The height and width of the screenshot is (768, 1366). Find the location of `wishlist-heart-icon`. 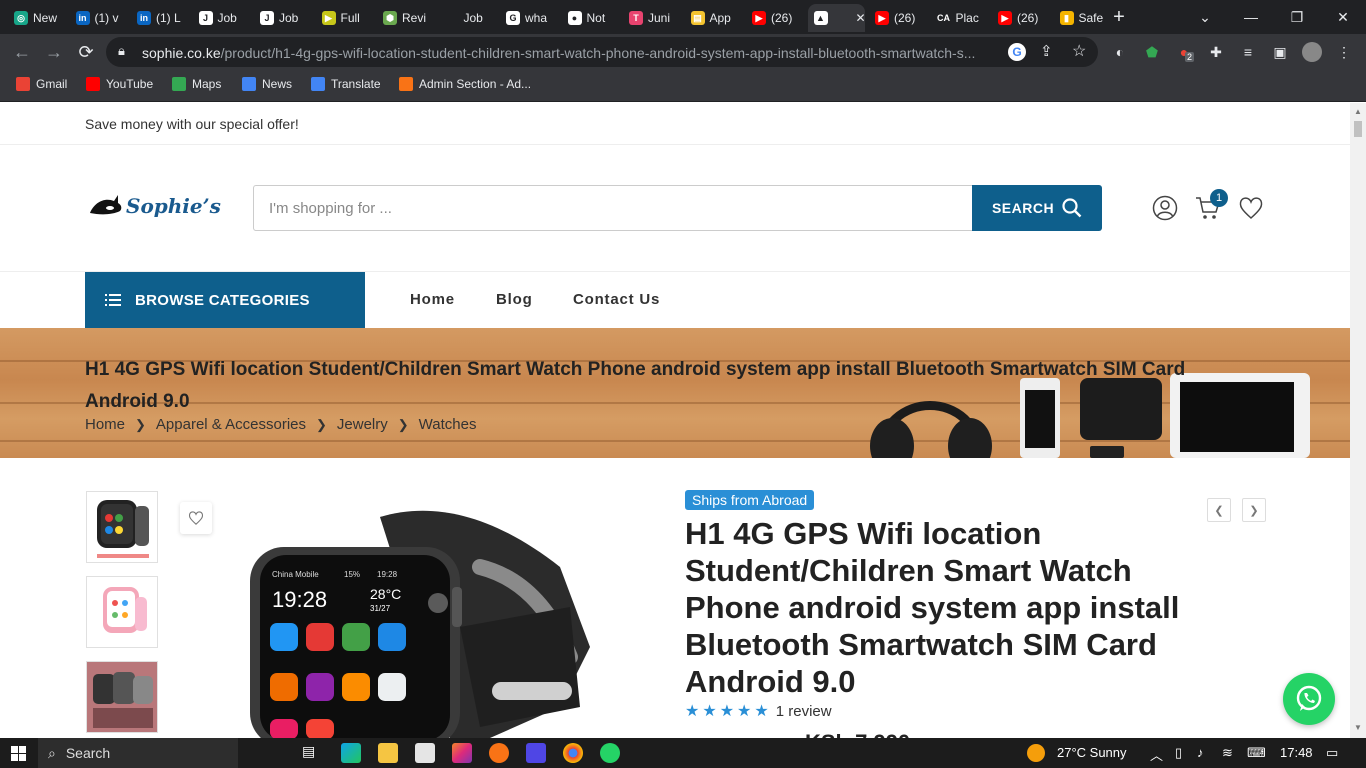

wishlist-heart-icon is located at coordinates (1251, 208).